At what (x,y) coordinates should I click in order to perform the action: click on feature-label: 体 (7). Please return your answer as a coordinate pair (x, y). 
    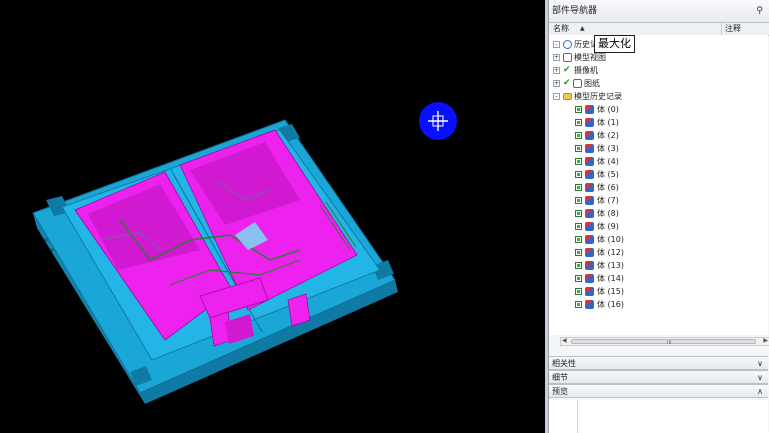
    Looking at the image, I should click on (608, 200).